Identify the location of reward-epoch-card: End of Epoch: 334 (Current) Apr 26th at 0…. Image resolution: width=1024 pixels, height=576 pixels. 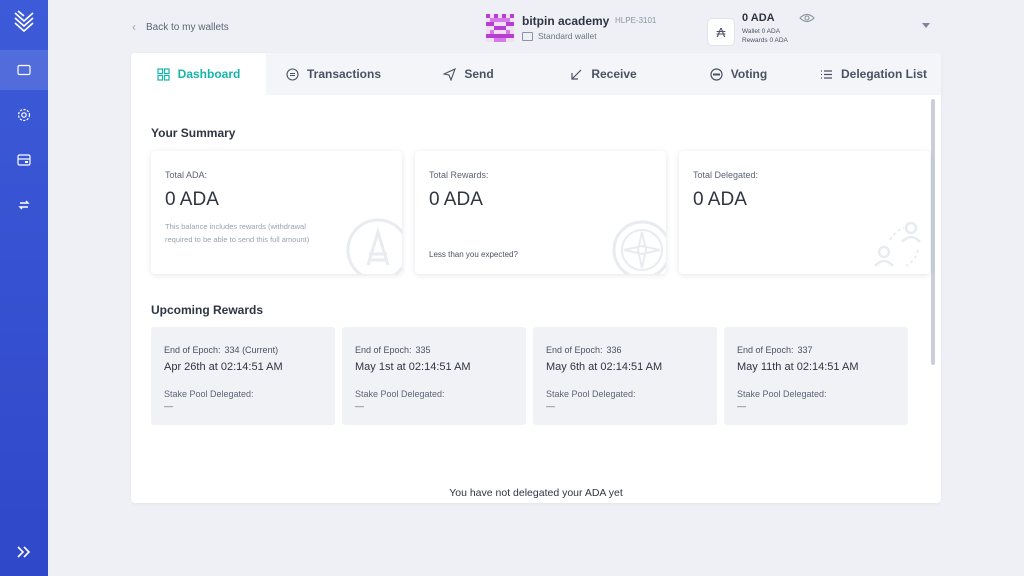
(243, 376).